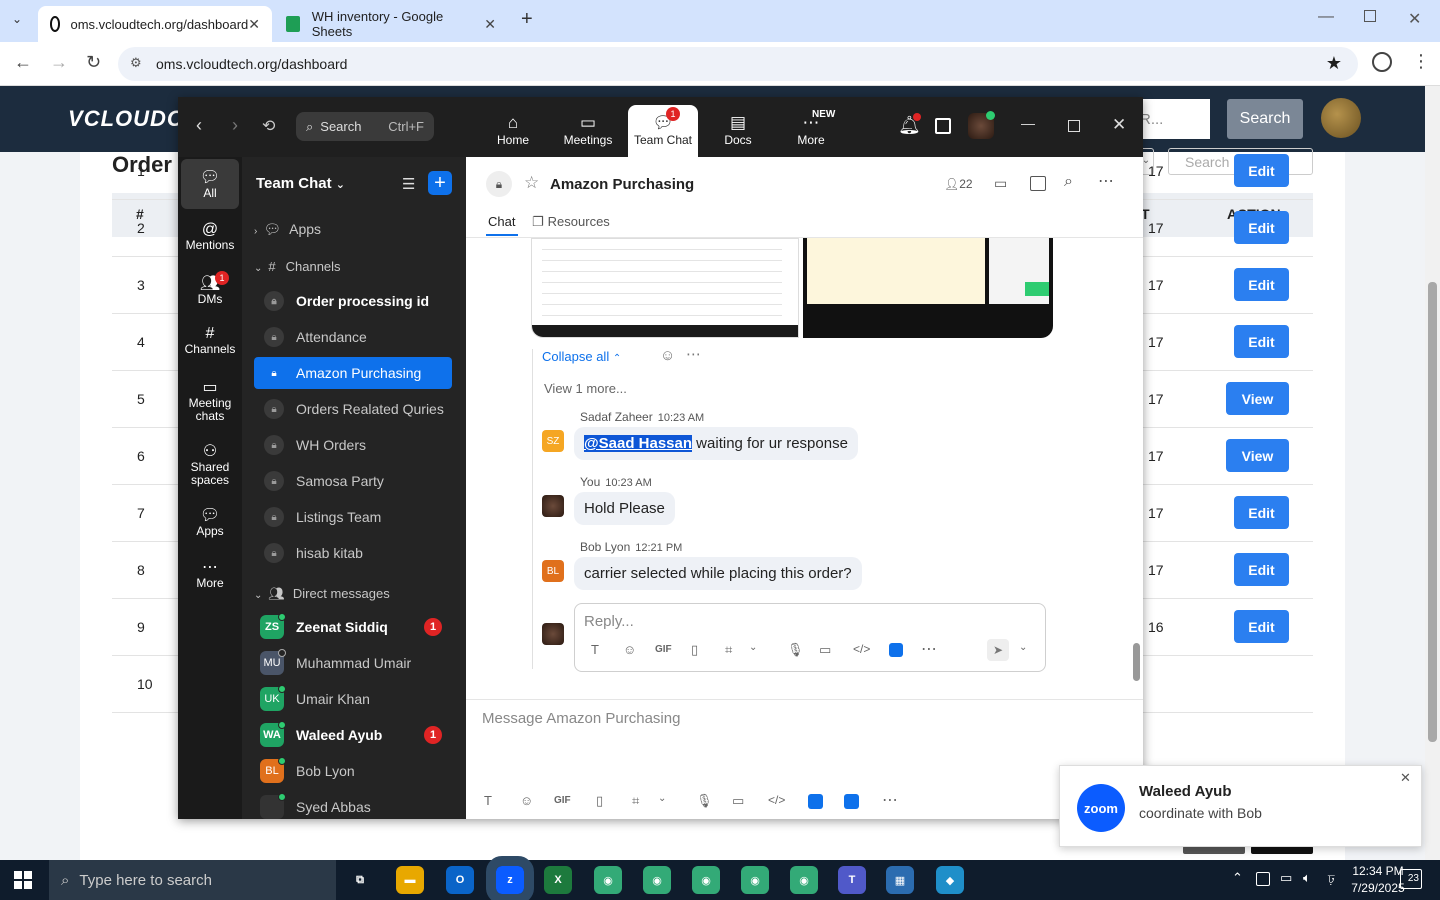 This screenshot has width=1440, height=900. Describe the element at coordinates (825, 650) in the screenshot. I see `video-message-icon: ▭` at that location.